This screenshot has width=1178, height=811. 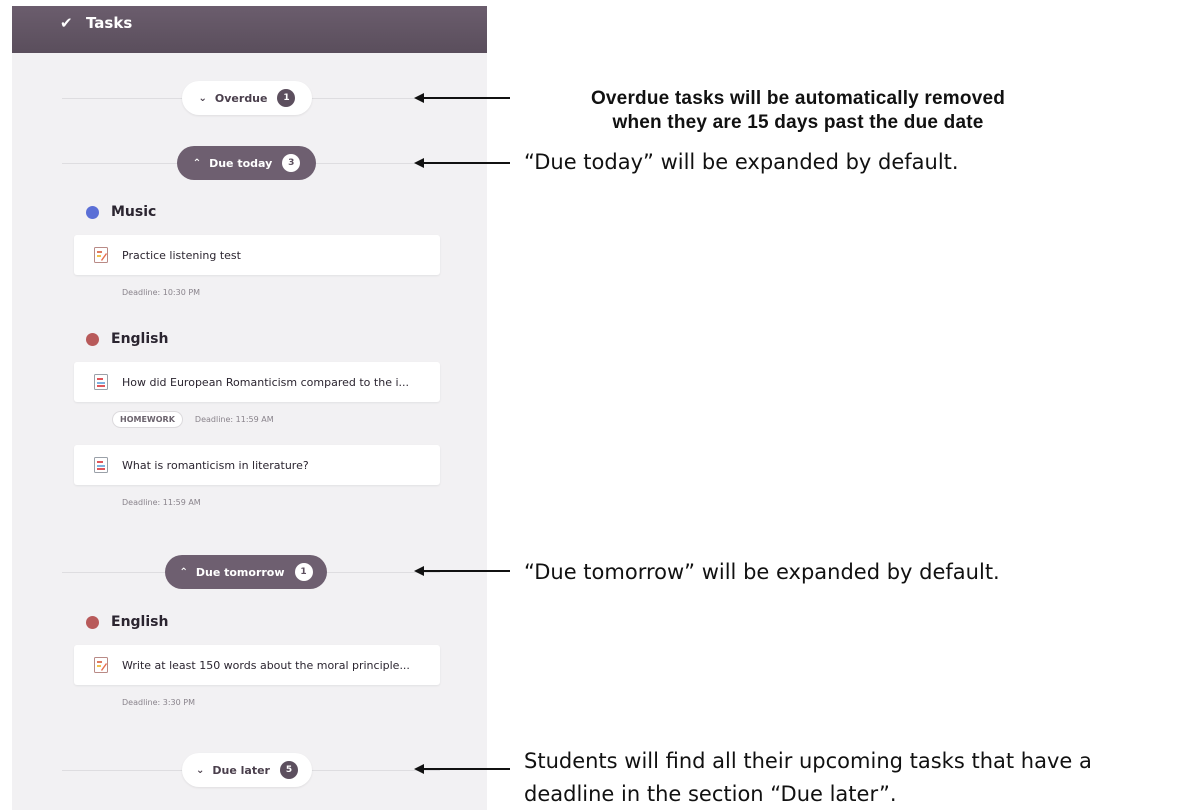 I want to click on due-tomorrow-label: Due tomorrow, so click(x=240, y=572).